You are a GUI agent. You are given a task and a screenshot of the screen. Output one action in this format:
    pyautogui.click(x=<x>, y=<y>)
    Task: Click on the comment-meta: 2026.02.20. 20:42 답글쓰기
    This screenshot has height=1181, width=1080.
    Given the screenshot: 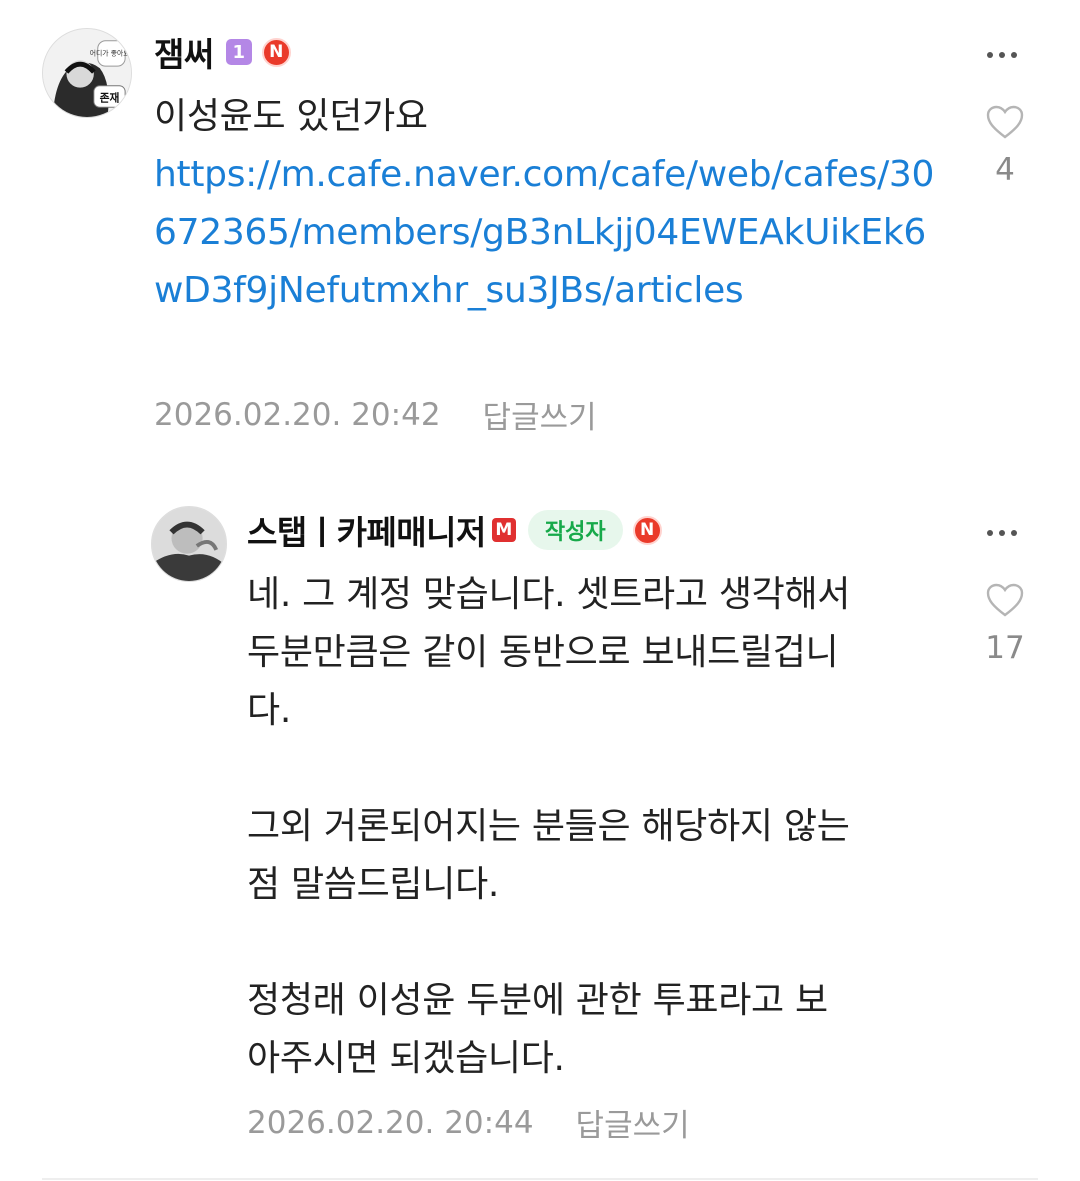 What is the action you would take?
    pyautogui.click(x=375, y=414)
    